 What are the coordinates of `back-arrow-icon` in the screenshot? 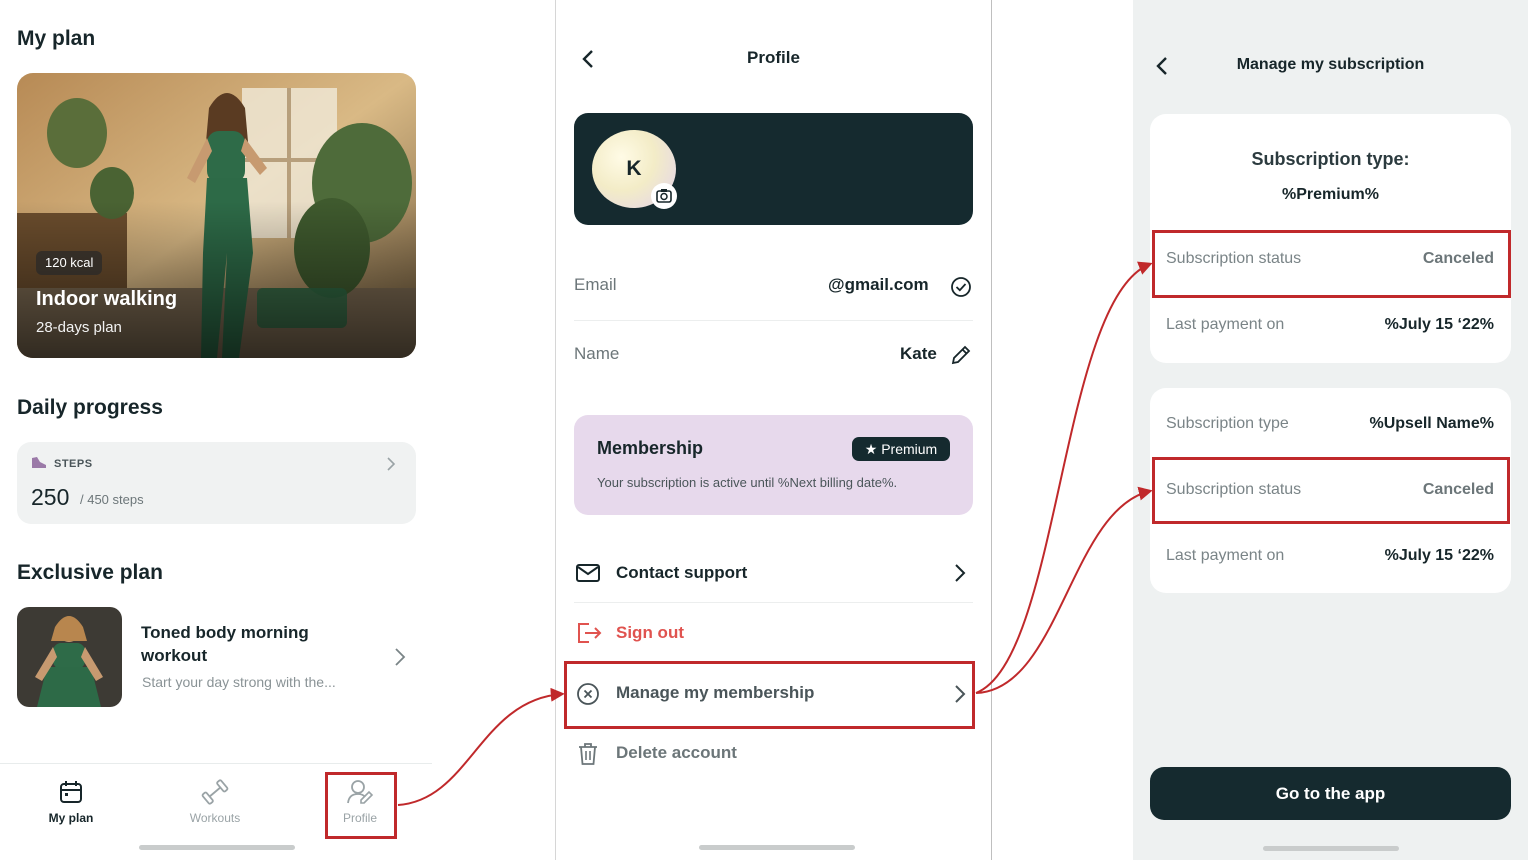 It's located at (1162, 66).